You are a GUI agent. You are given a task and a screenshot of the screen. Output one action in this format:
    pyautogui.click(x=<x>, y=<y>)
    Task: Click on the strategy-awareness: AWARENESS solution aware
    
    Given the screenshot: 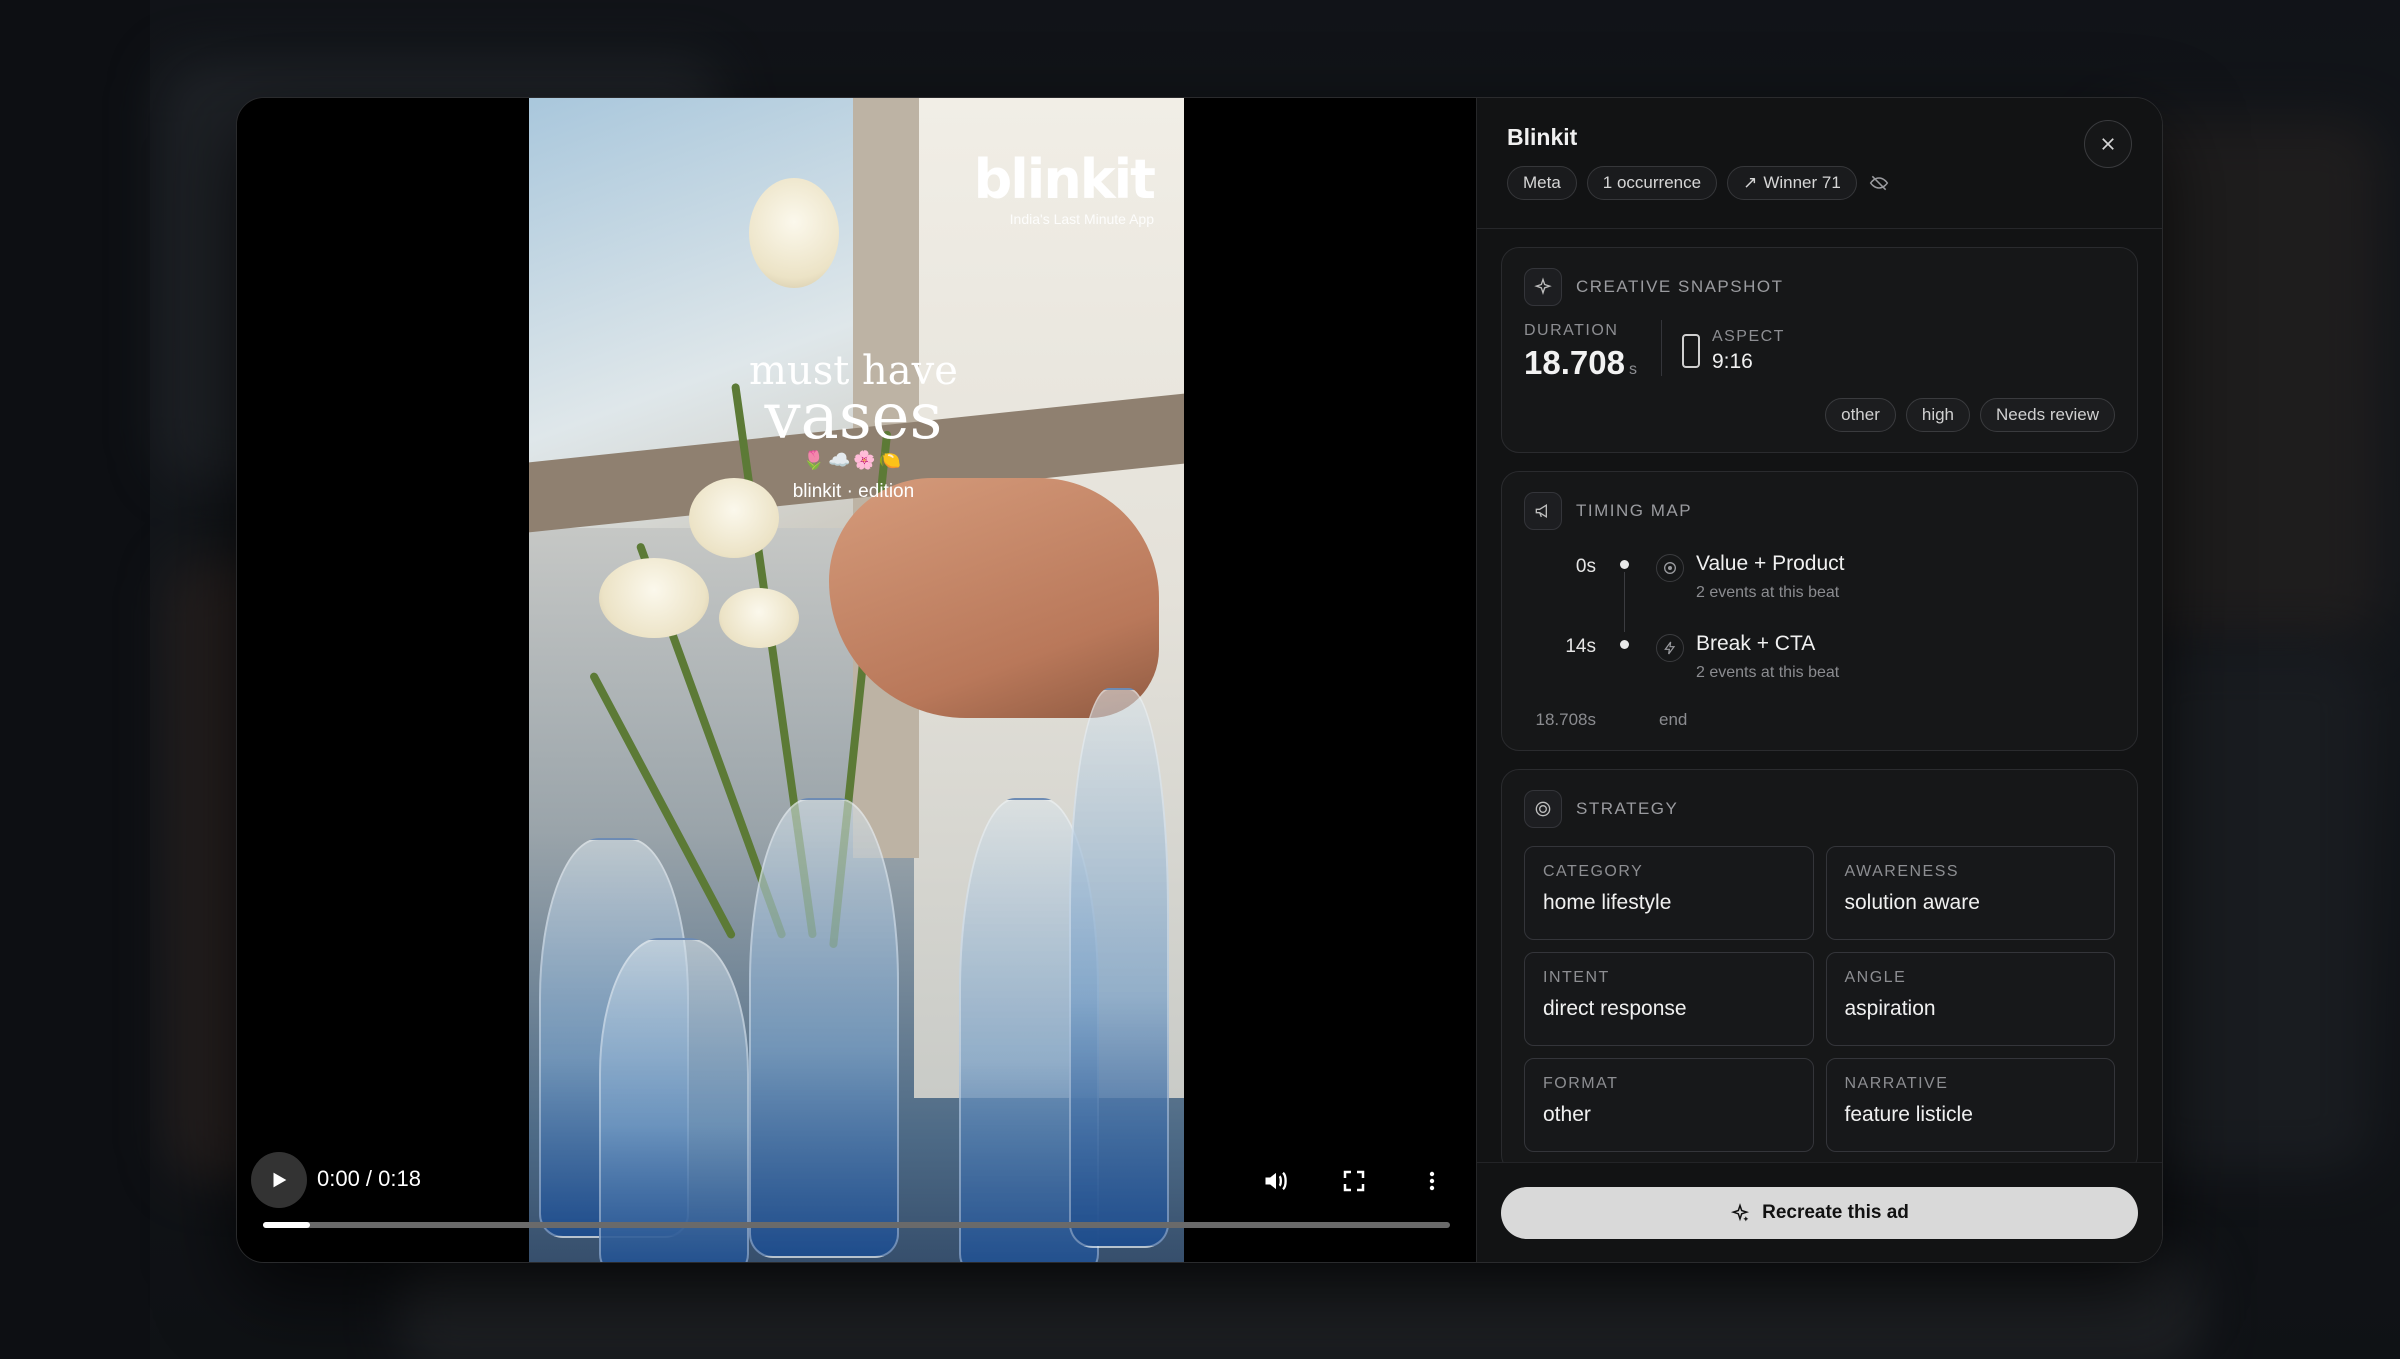 What is the action you would take?
    pyautogui.click(x=1970, y=893)
    